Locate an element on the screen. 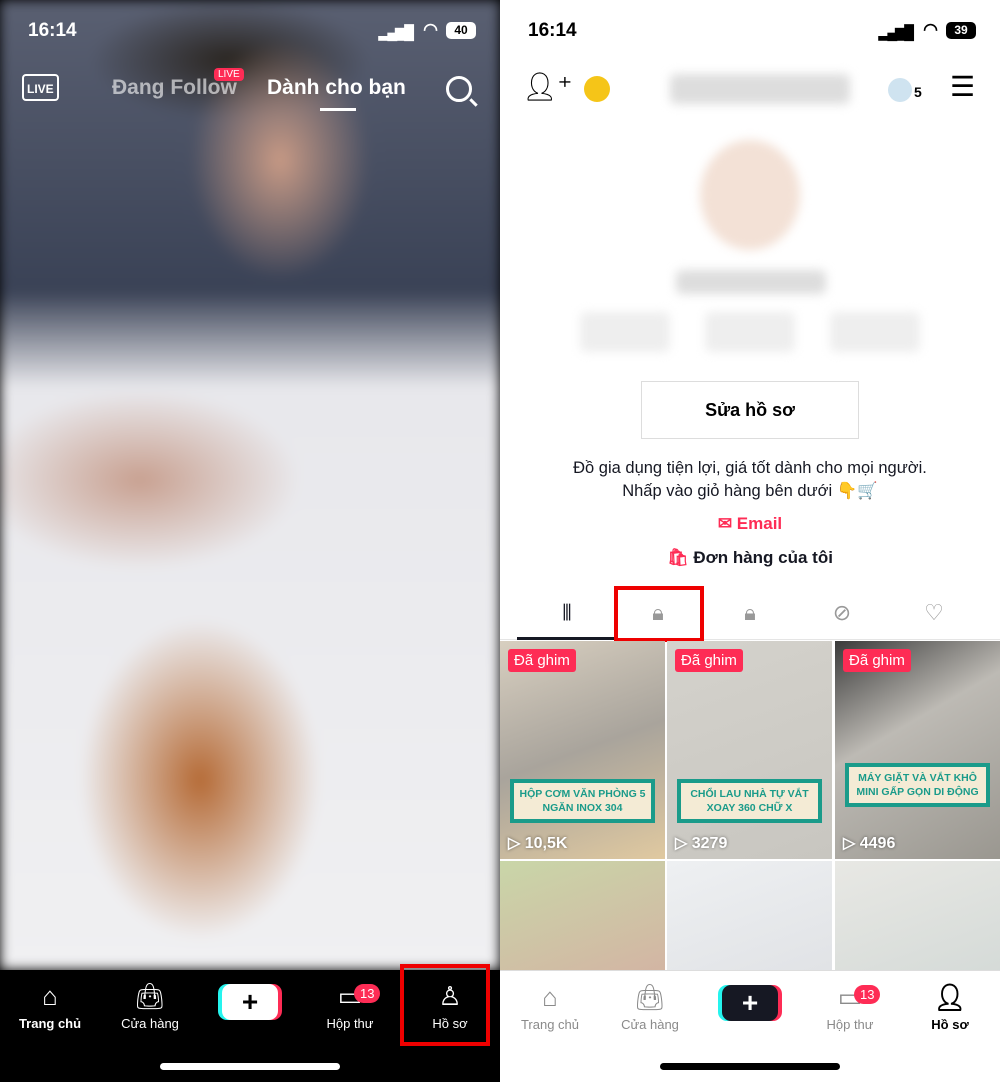 The image size is (1000, 1082). email-link: ✉ Email is located at coordinates (750, 524).